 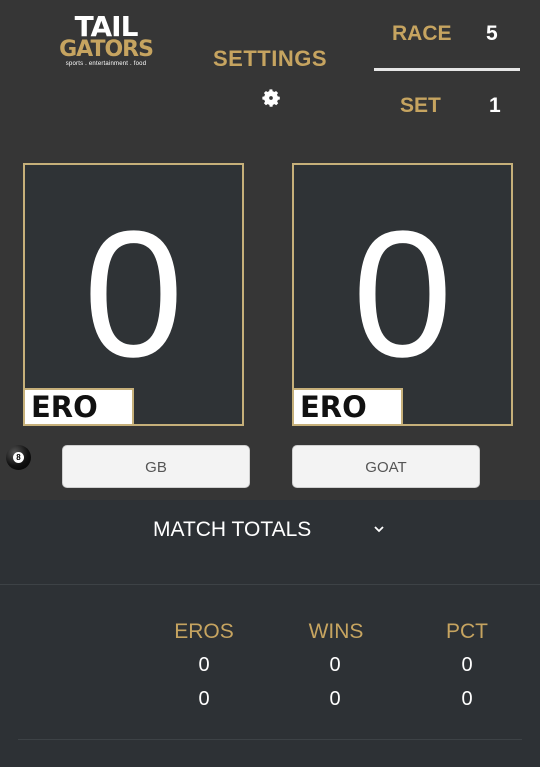 I want to click on column-header-eros: EROS, so click(x=204, y=631).